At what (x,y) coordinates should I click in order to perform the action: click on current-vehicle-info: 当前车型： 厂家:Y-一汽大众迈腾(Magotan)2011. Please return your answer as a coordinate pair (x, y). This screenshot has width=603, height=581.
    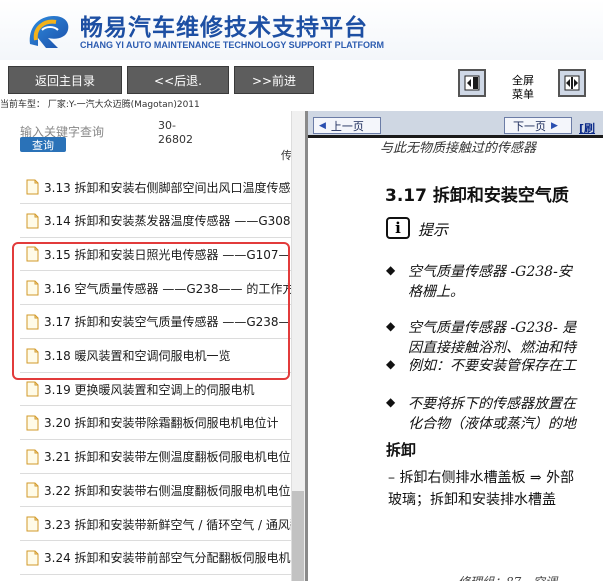
    Looking at the image, I should click on (301, 105).